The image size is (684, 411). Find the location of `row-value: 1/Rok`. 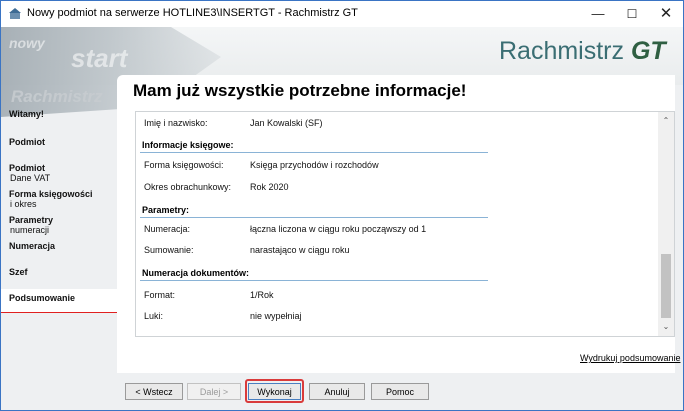

row-value: 1/Rok is located at coordinates (262, 295).